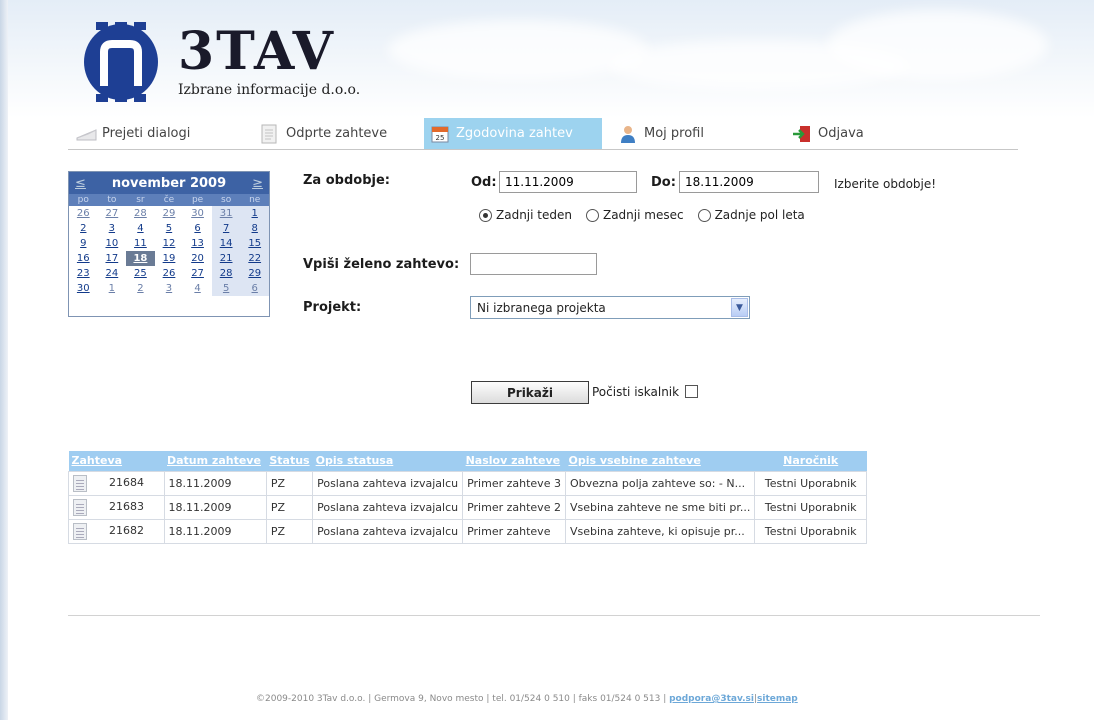 The width and height of the screenshot is (1094, 720). Describe the element at coordinates (514, 461) in the screenshot. I see `column-header-naslov: Naslov zahteve` at that location.